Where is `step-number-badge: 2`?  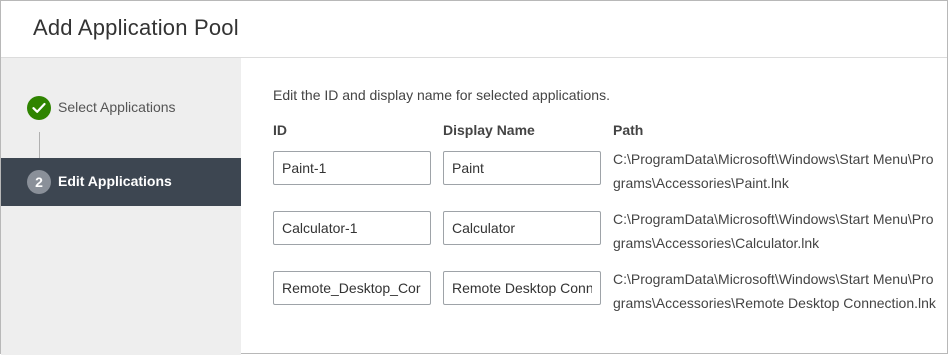 step-number-badge: 2 is located at coordinates (39, 182).